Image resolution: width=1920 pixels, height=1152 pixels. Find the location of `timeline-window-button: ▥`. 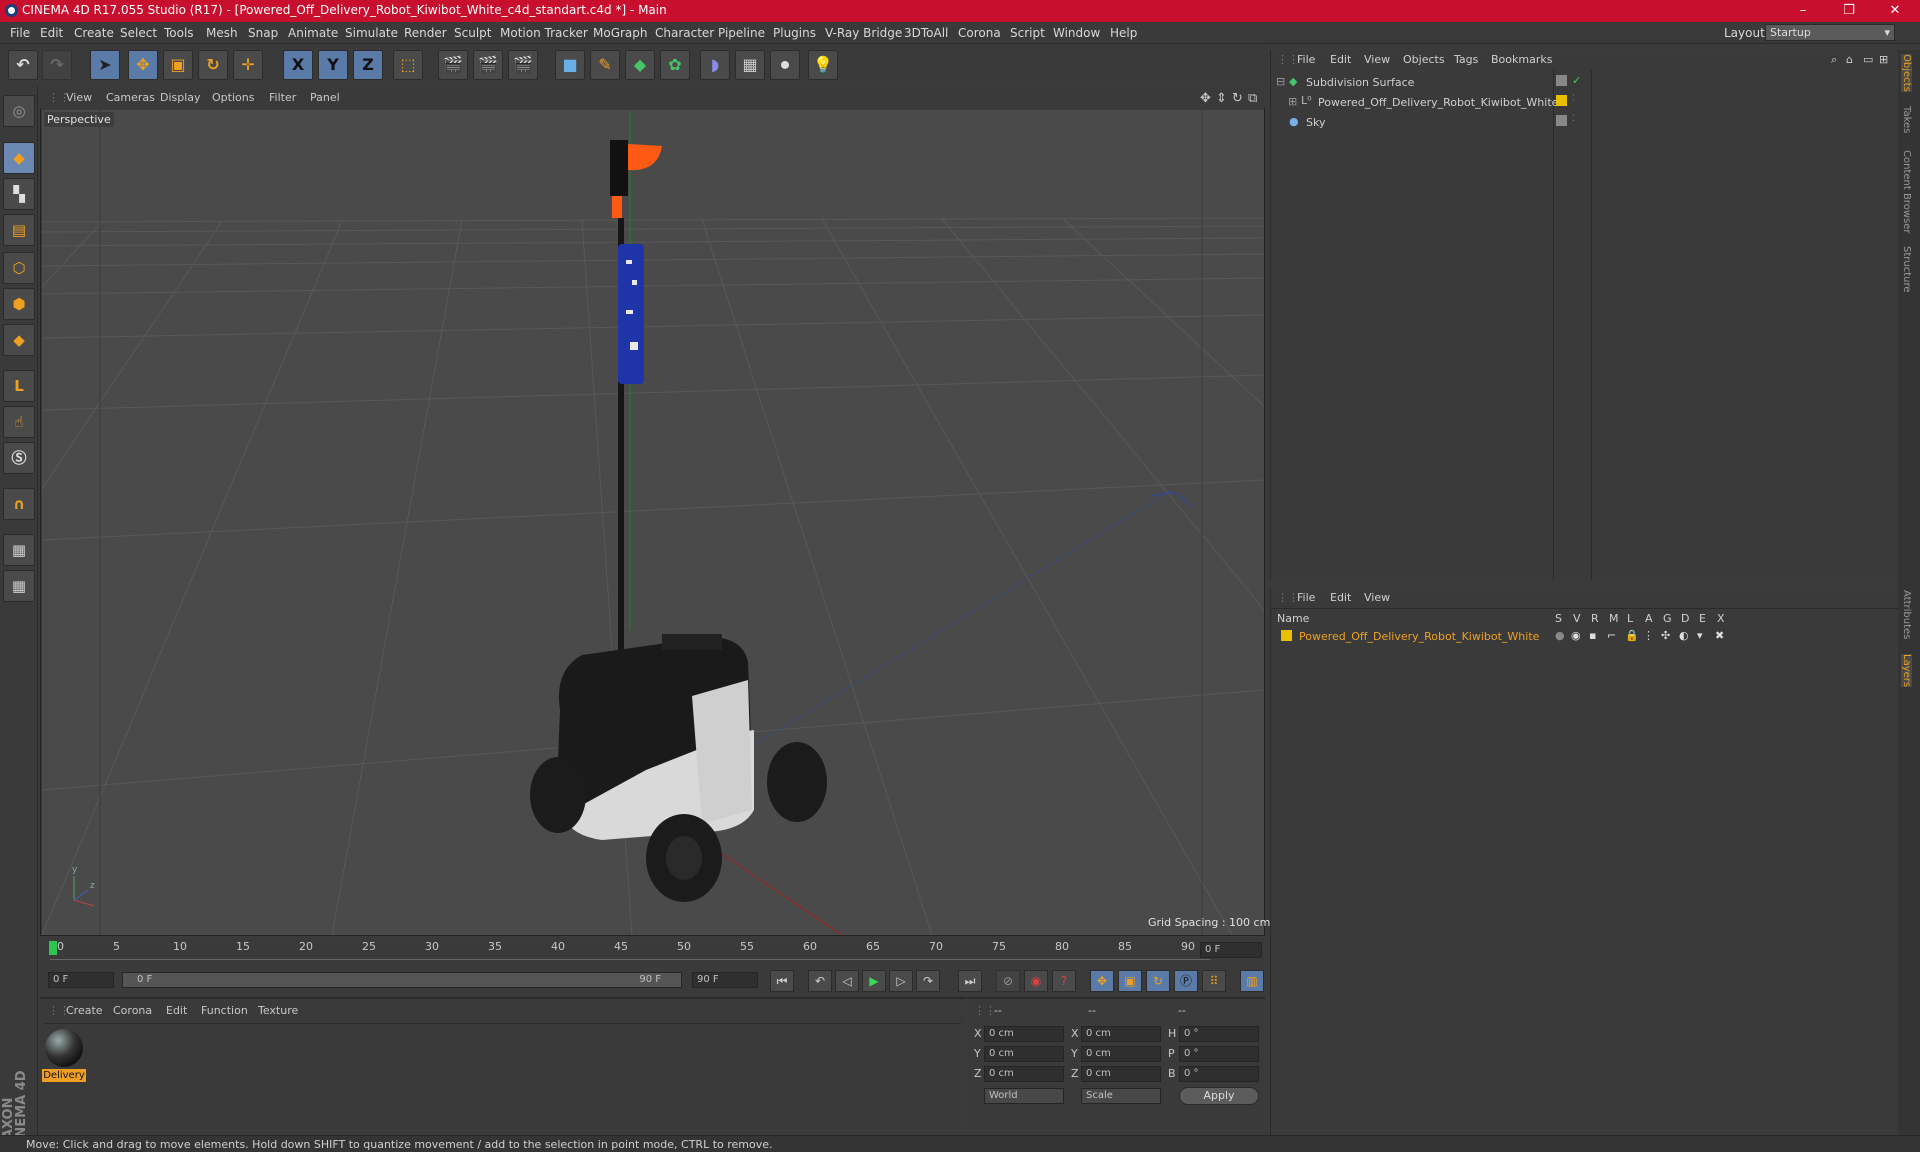

timeline-window-button: ▥ is located at coordinates (1252, 981).